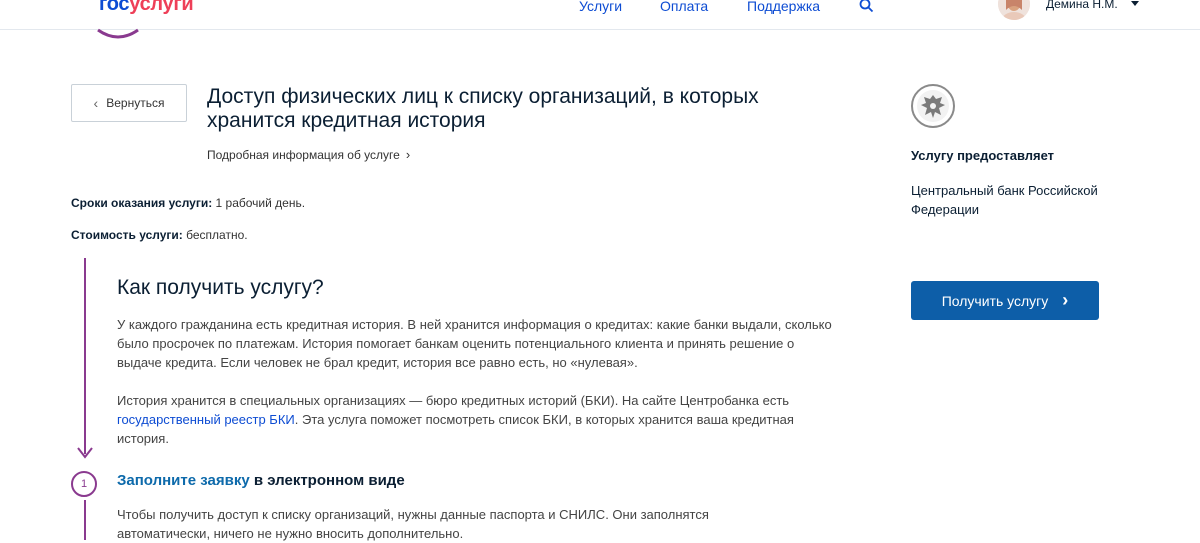  Describe the element at coordinates (161, 7) in the screenshot. I see `logo-part2: услуги` at that location.